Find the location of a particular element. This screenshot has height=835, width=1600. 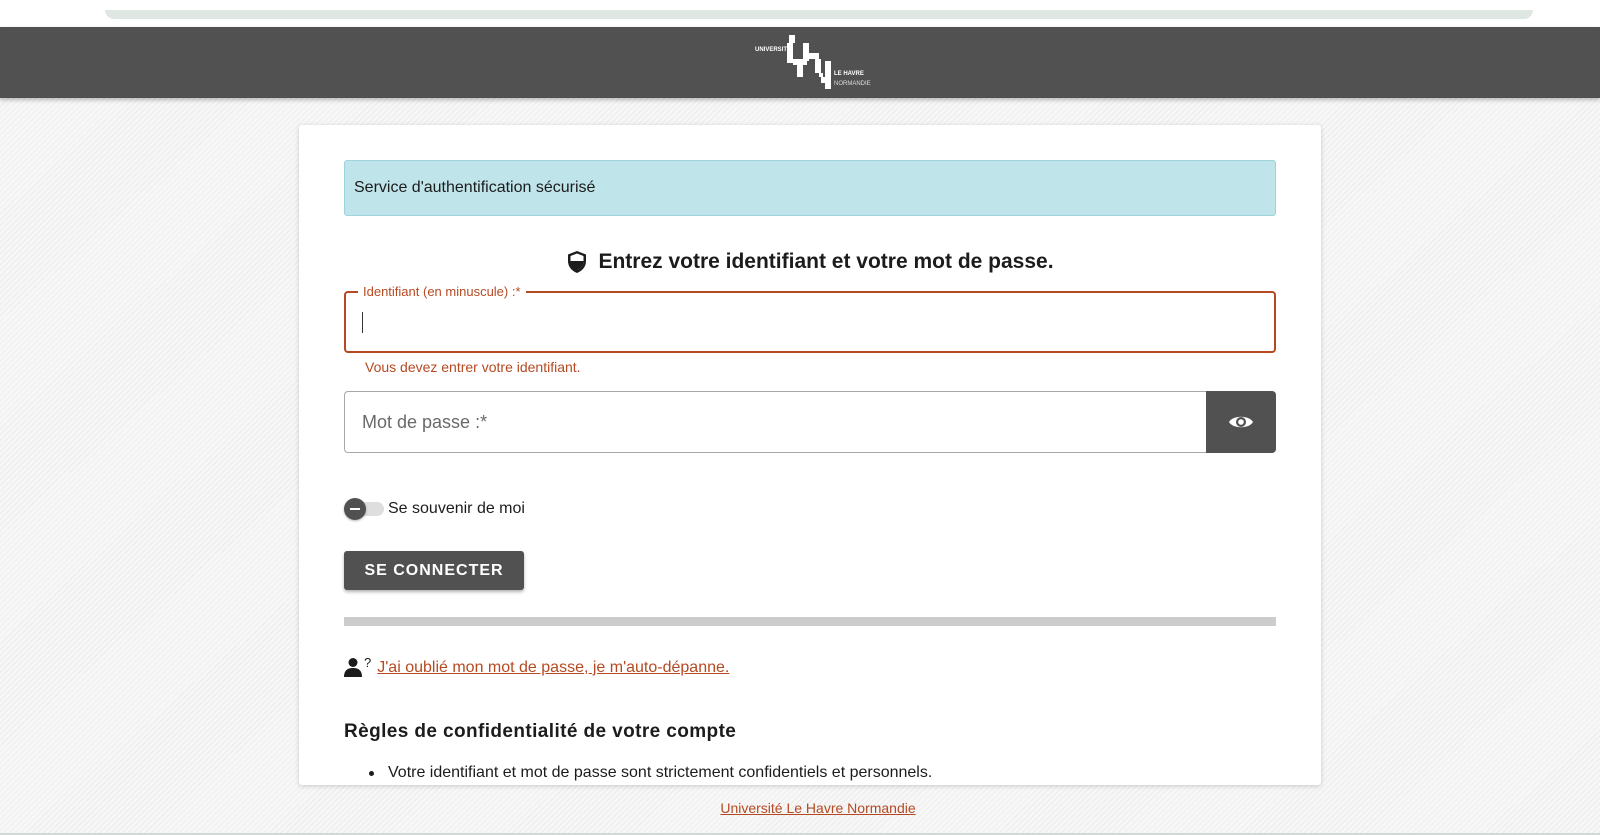

text-caret is located at coordinates (362, 322).